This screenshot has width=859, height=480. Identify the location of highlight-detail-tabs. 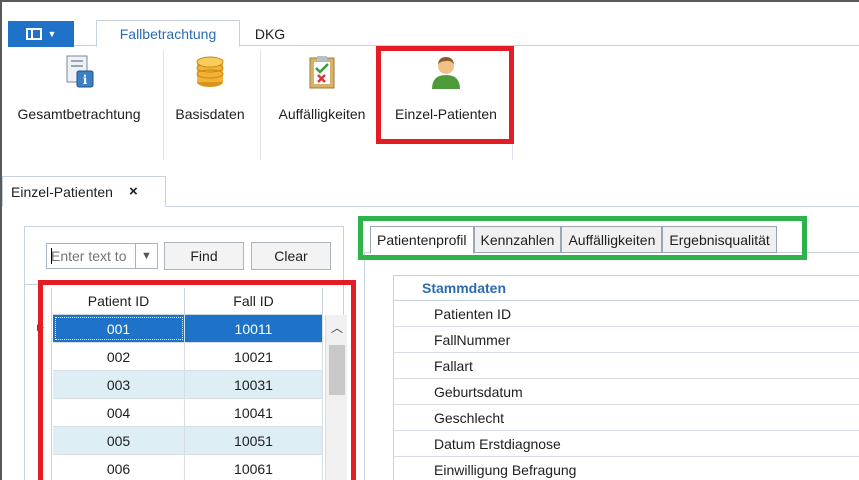
(582, 238).